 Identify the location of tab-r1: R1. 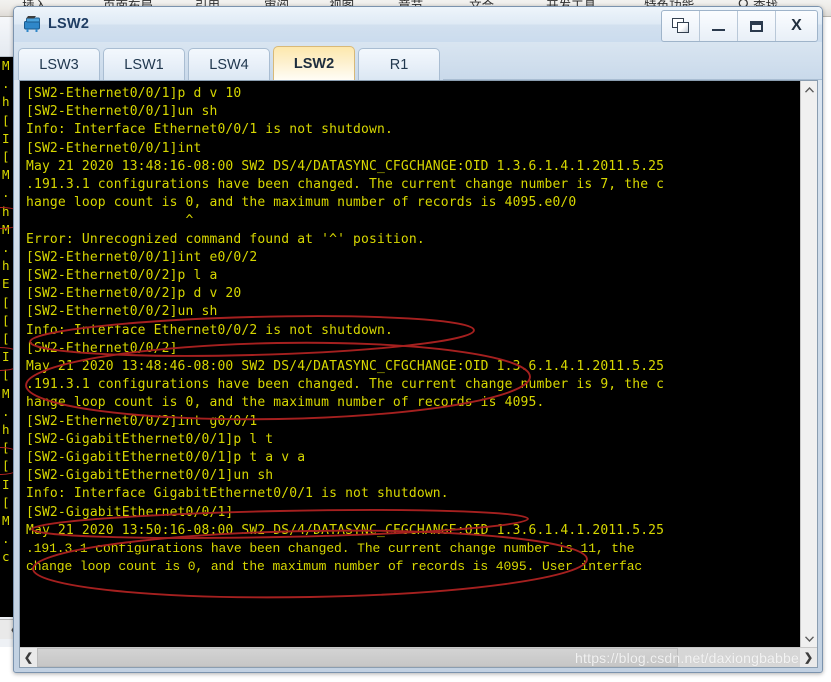
(399, 64).